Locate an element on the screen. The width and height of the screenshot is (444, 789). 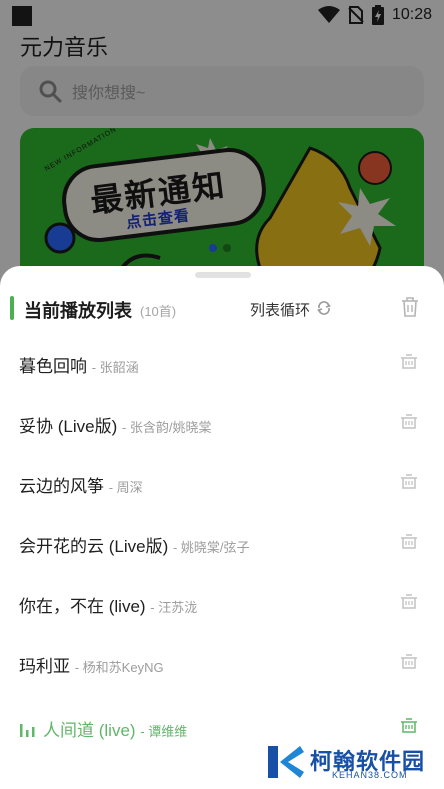
song-name: 会开花的云 (Live版) is located at coordinates (94, 546).